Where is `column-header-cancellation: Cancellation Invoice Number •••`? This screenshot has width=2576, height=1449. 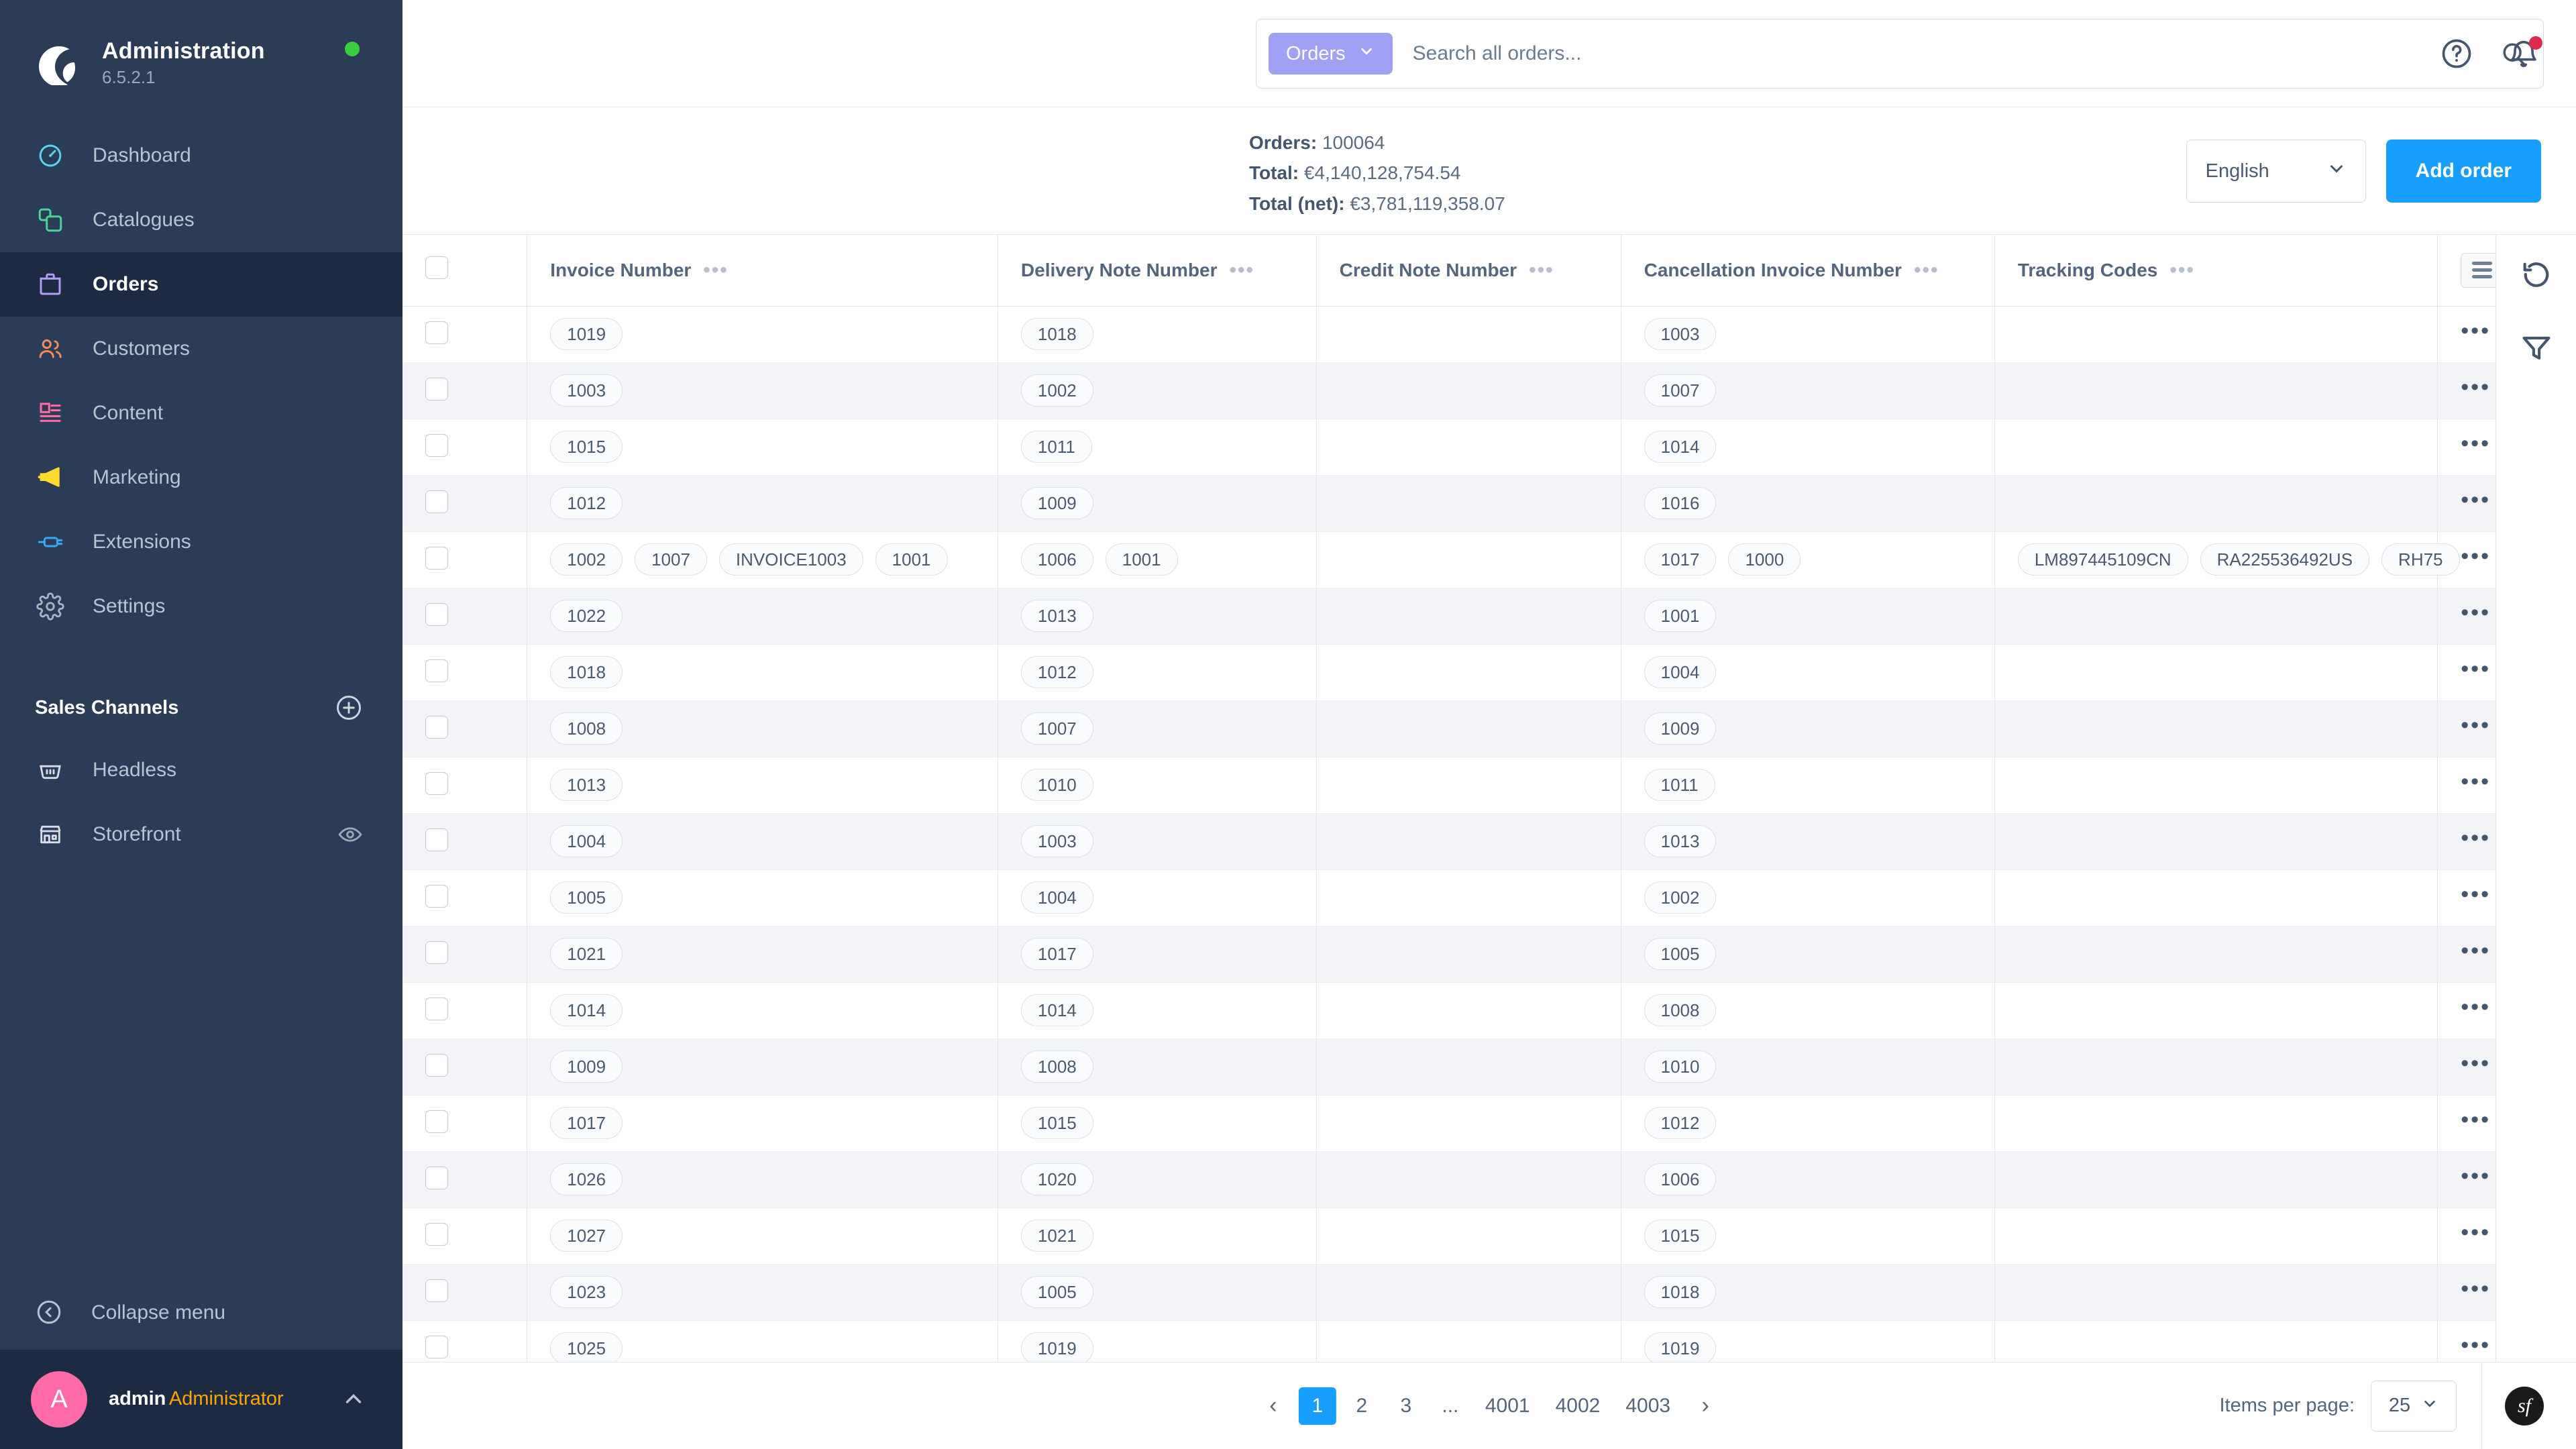
column-header-cancellation: Cancellation Invoice Number ••• is located at coordinates (1808, 271).